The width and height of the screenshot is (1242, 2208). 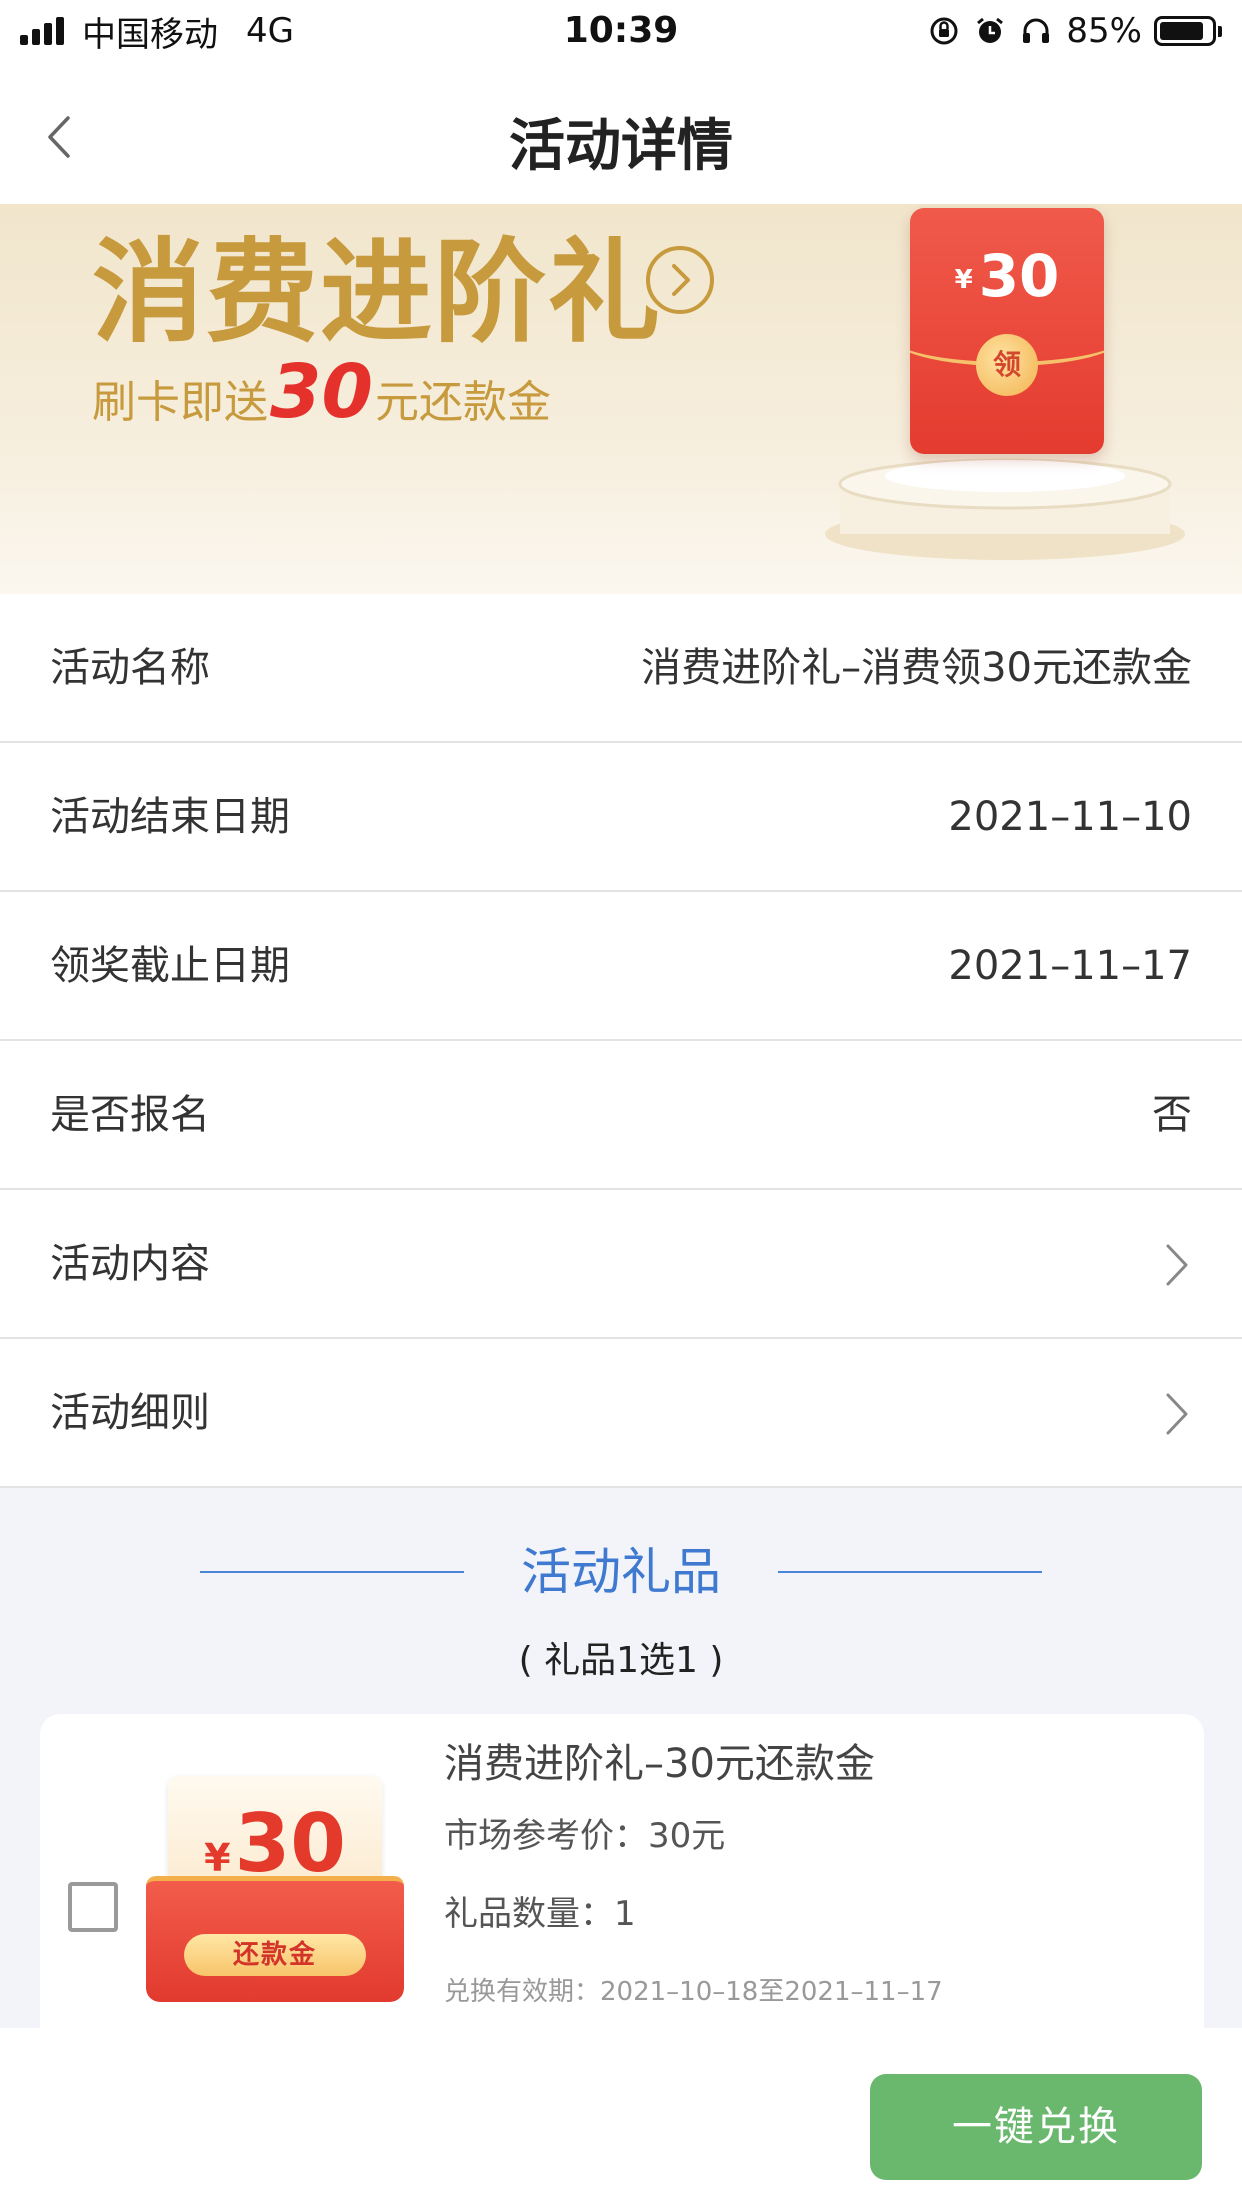 What do you see at coordinates (1007, 331) in the screenshot?
I see `red-envelope-graphic: ¥30 领` at bounding box center [1007, 331].